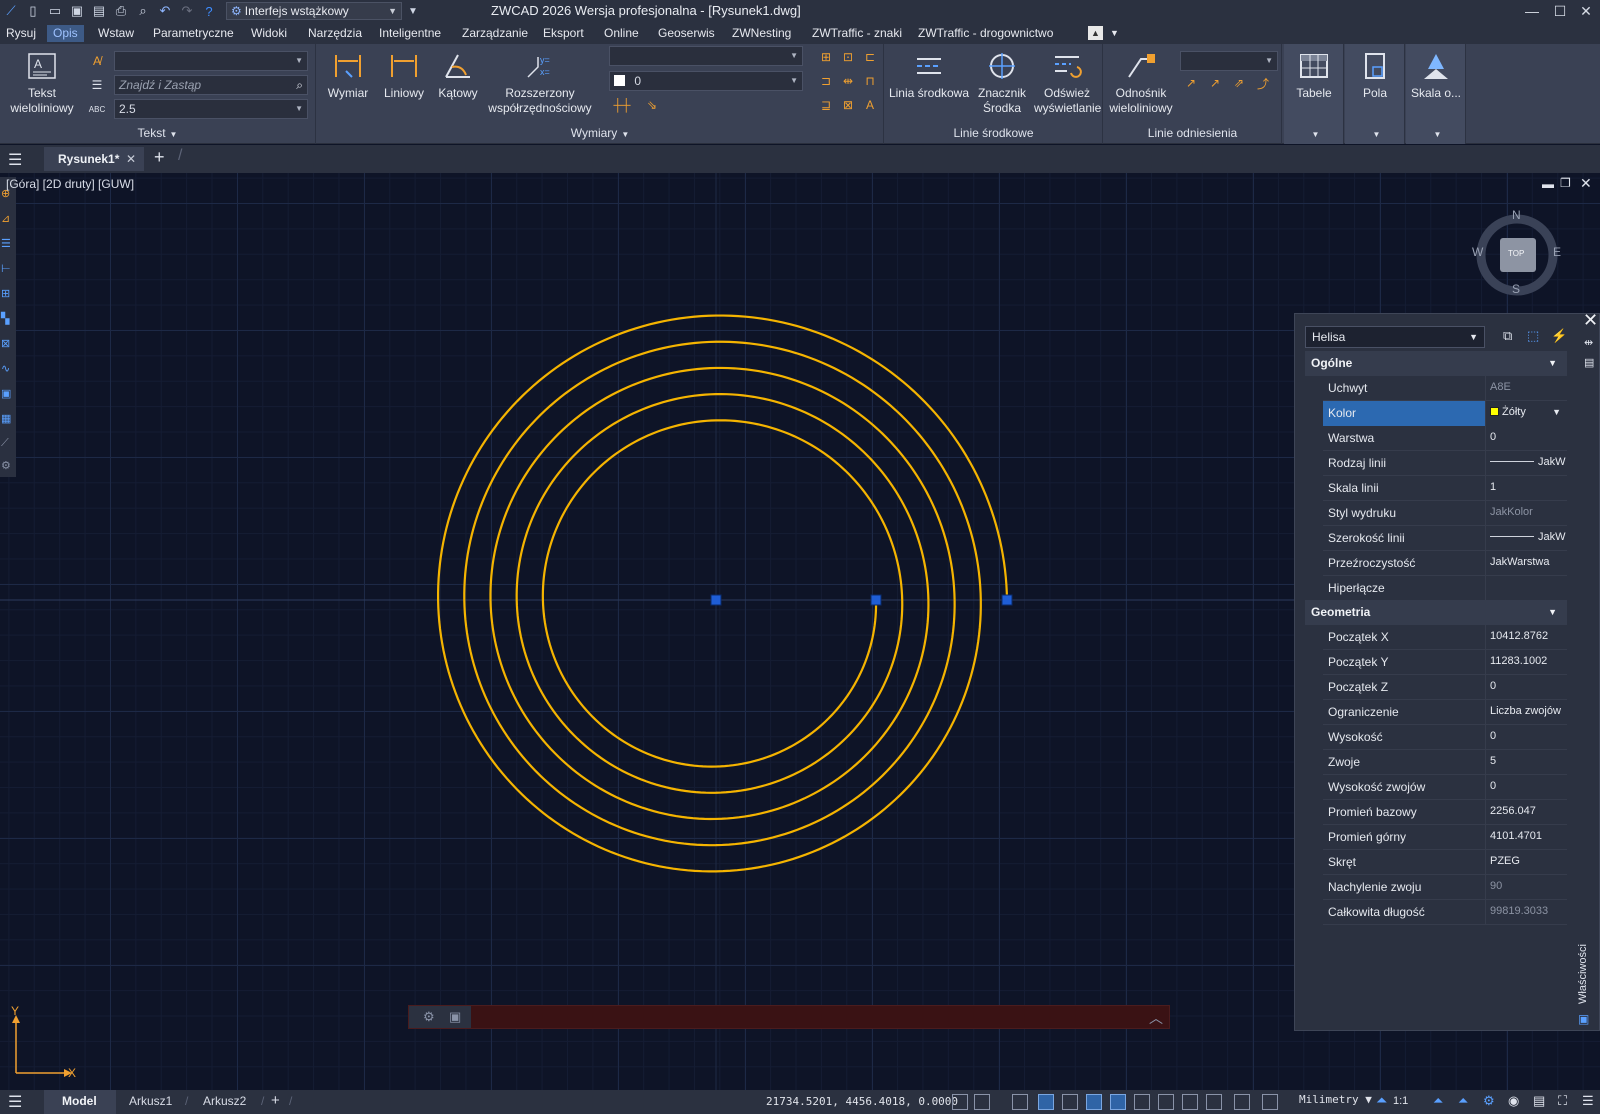 Image resolution: width=1600 pixels, height=1114 pixels. What do you see at coordinates (1516, 215) in the screenshot?
I see `viewcube-north: N` at bounding box center [1516, 215].